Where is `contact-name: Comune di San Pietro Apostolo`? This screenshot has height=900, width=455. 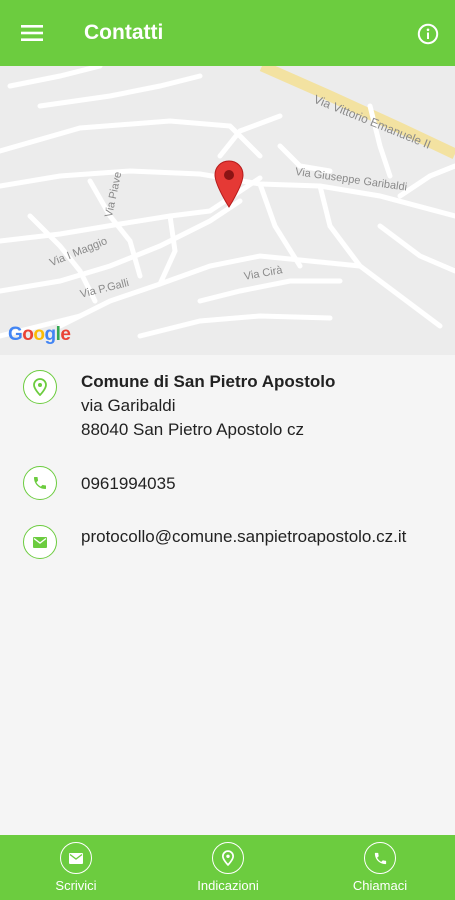
contact-name: Comune di San Pietro Apostolo is located at coordinates (208, 381).